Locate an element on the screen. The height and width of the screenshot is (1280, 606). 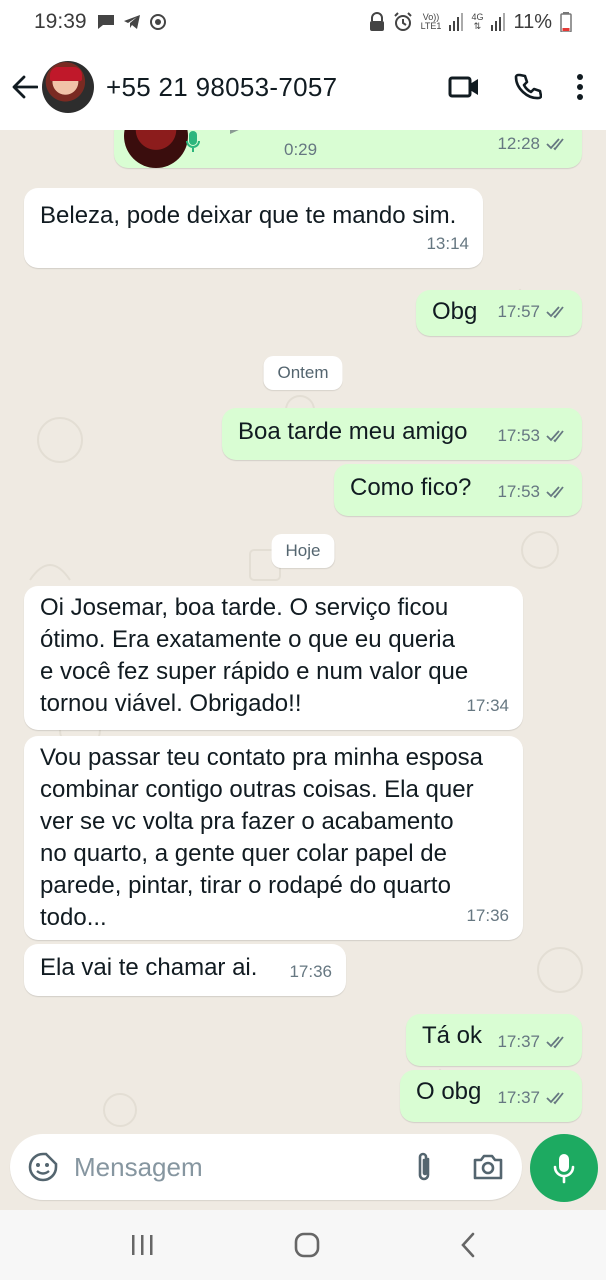
message-meta: 12:28 is located at coordinates (532, 145).